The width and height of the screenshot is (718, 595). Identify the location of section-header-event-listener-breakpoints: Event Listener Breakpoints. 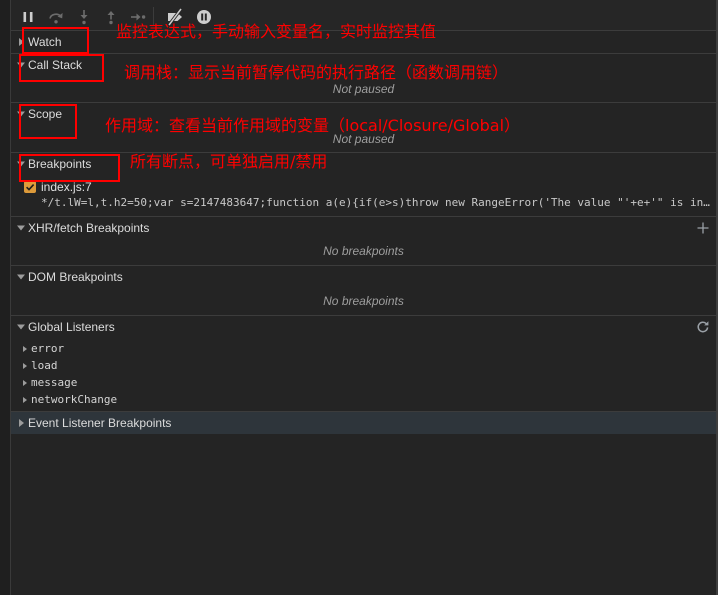
(363, 422).